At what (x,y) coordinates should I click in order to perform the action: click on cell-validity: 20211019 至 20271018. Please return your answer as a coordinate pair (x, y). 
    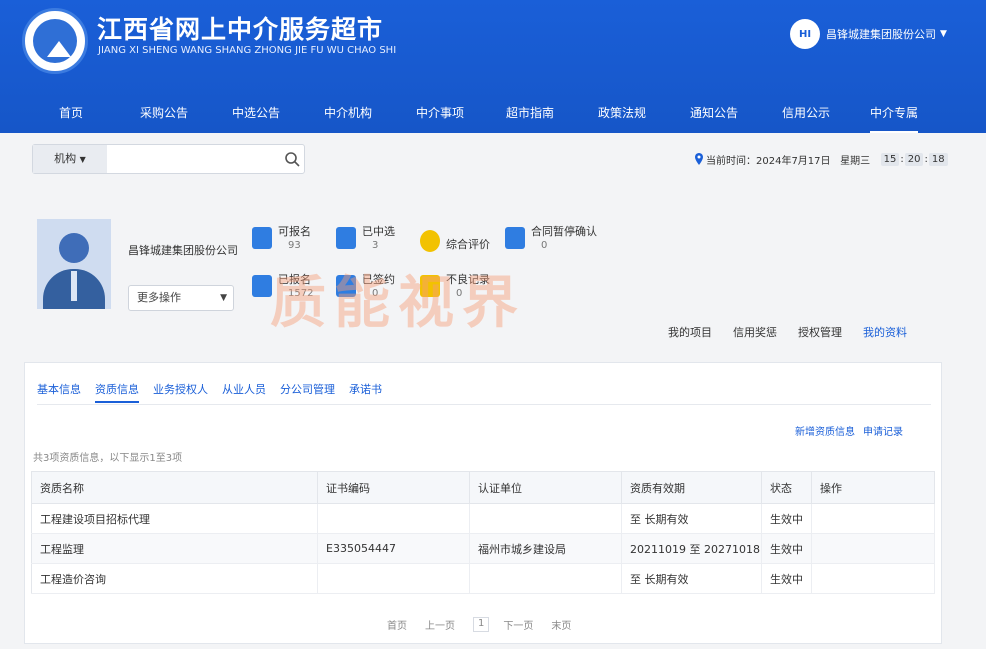
    Looking at the image, I should click on (691, 548).